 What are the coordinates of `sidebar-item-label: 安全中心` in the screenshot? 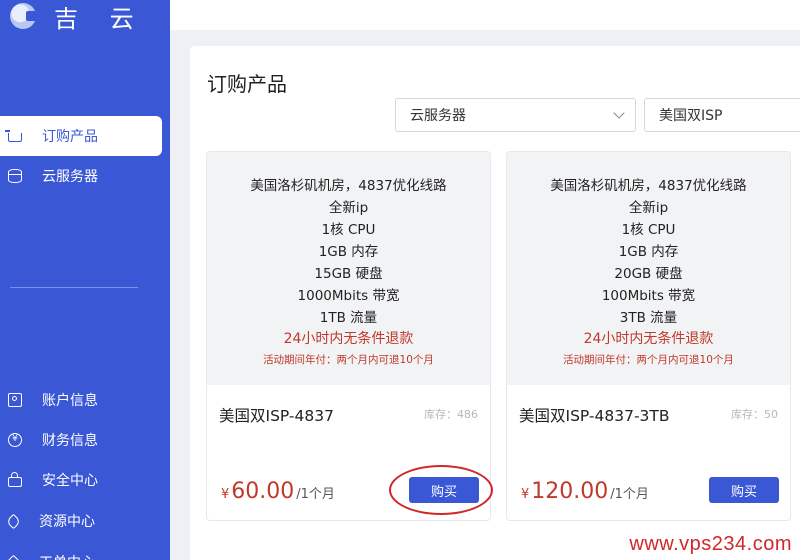 It's located at (70, 481).